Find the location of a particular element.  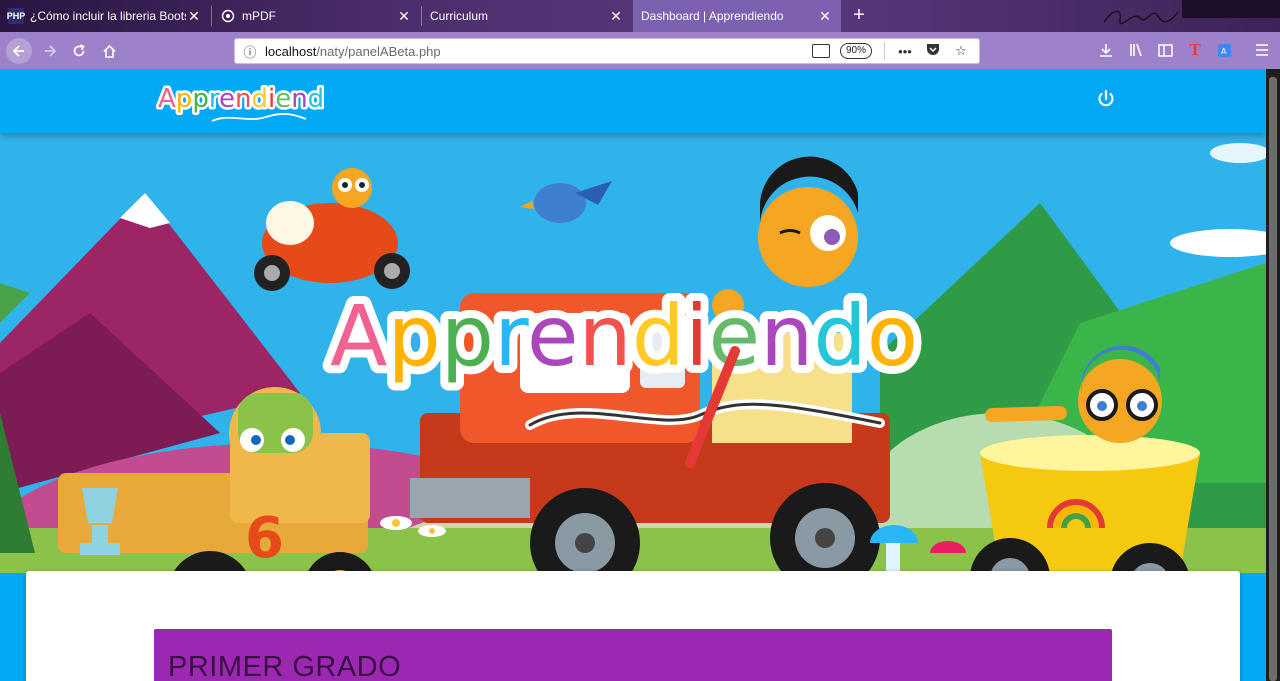

svg-text: 6 is located at coordinates (264, 538).